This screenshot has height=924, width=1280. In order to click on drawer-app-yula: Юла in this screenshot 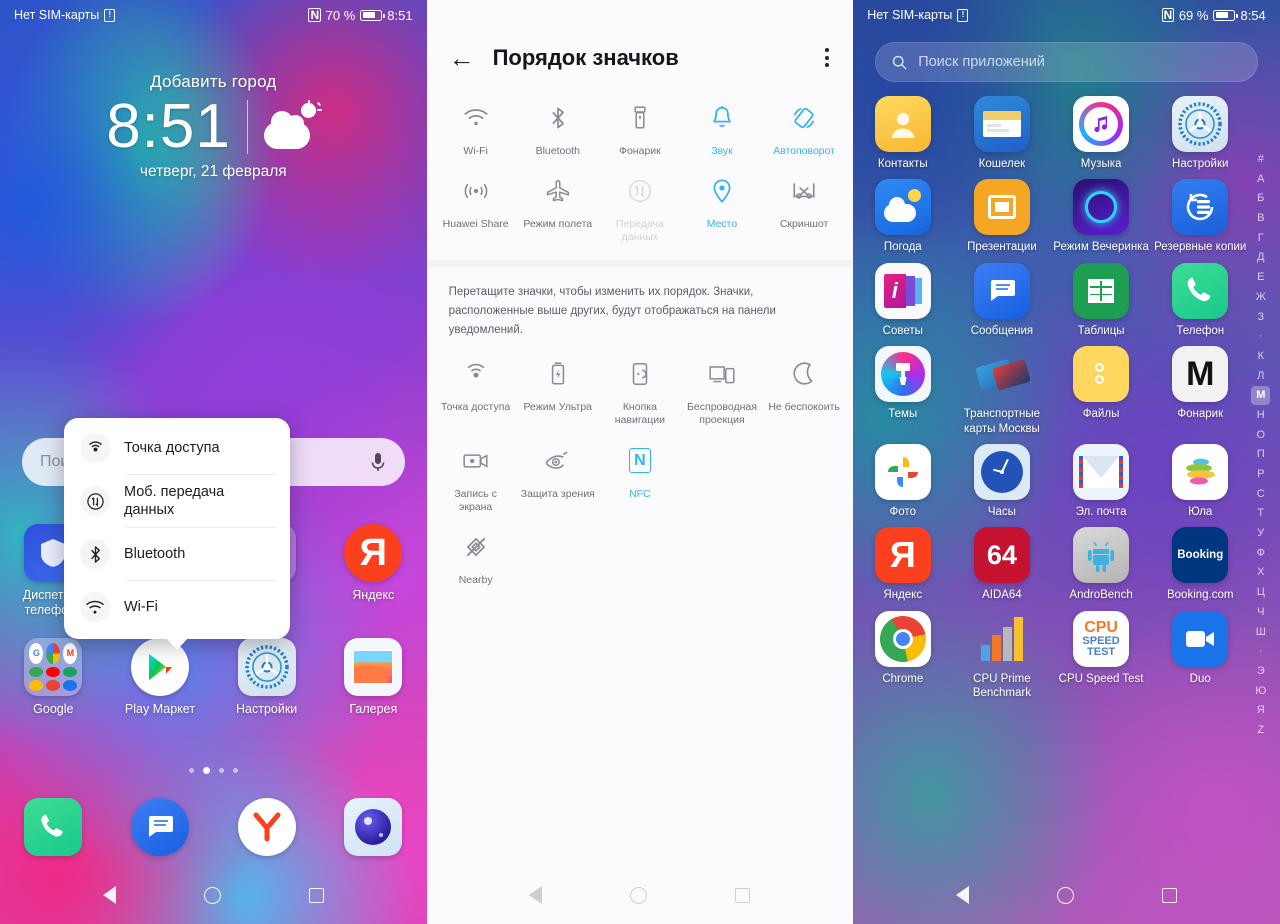, I will do `click(1200, 485)`.